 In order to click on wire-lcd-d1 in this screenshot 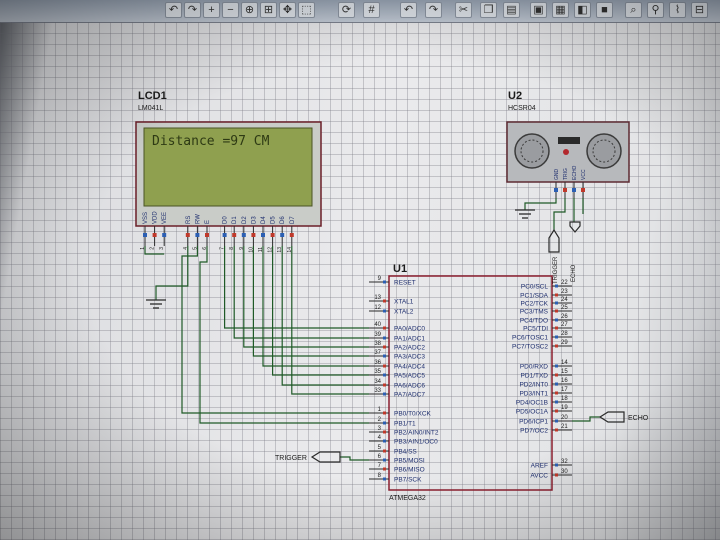, I will do `click(301, 292)`.